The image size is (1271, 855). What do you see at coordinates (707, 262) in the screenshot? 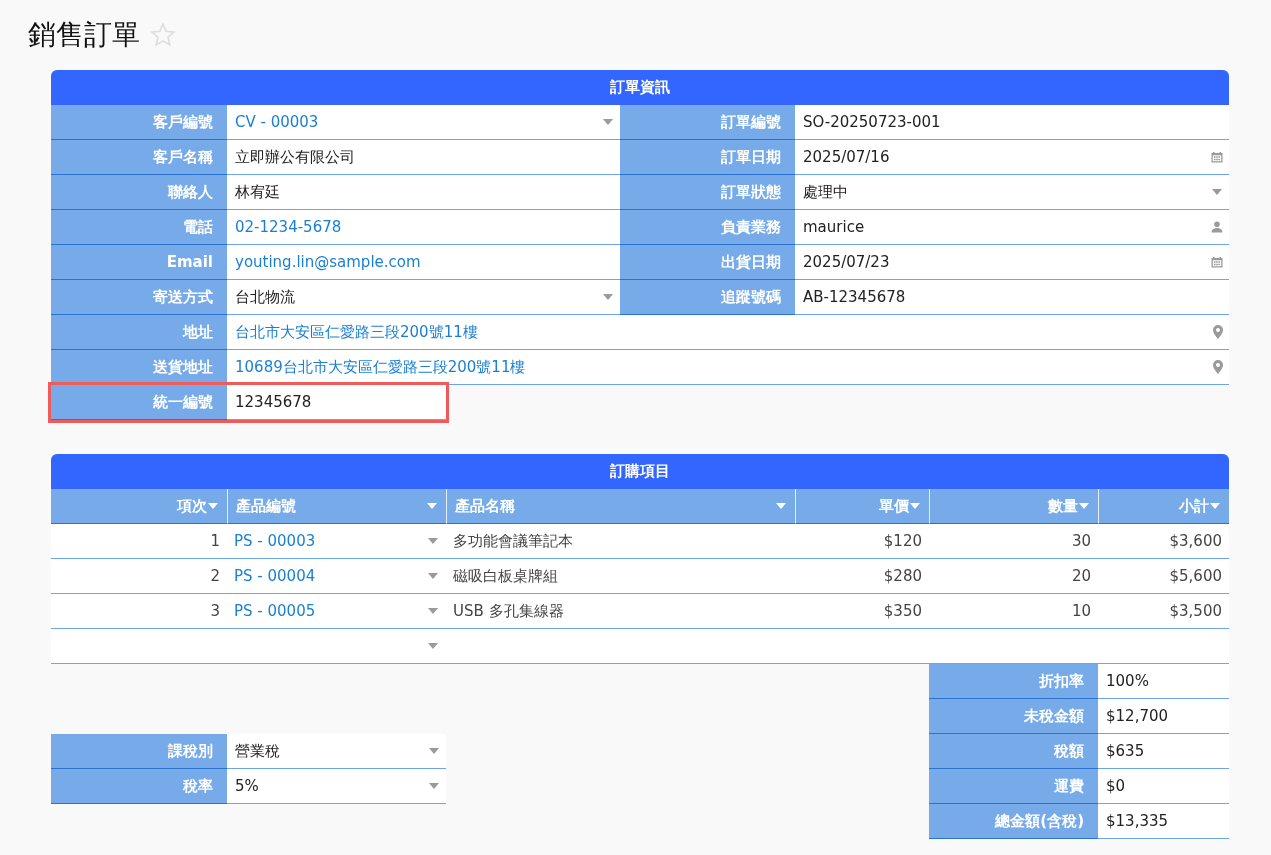
I see `field-label: 出貨日期` at bounding box center [707, 262].